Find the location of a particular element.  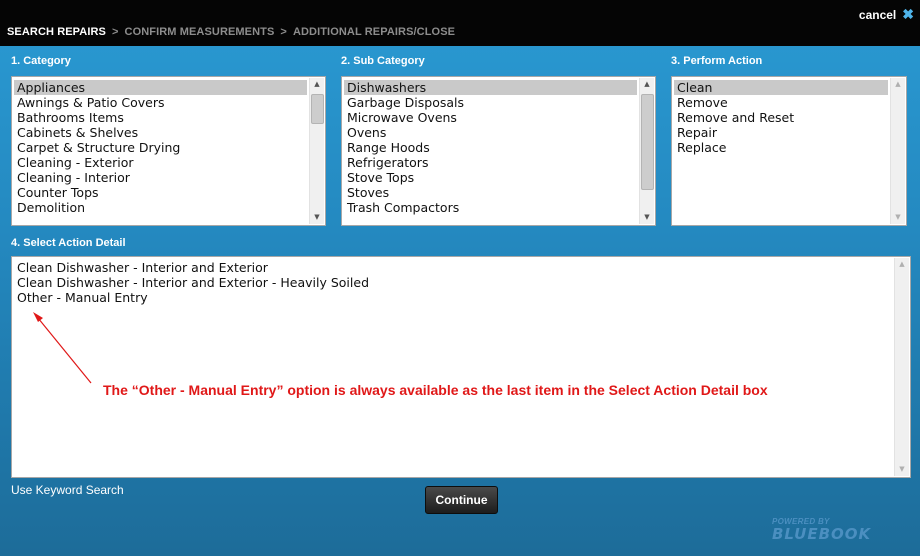

category-option: Appliances is located at coordinates (160, 87).